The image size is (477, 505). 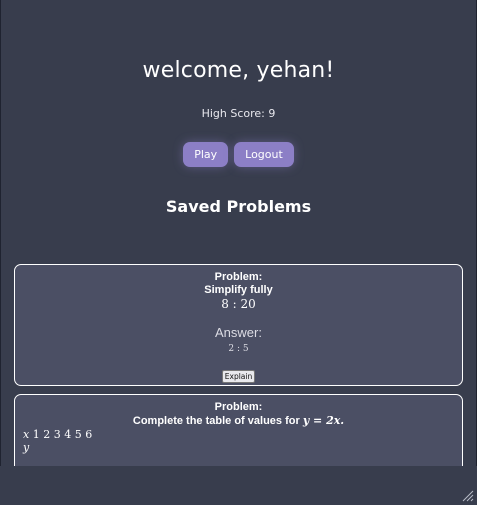 I want to click on logout-button: Logout, so click(x=264, y=154).